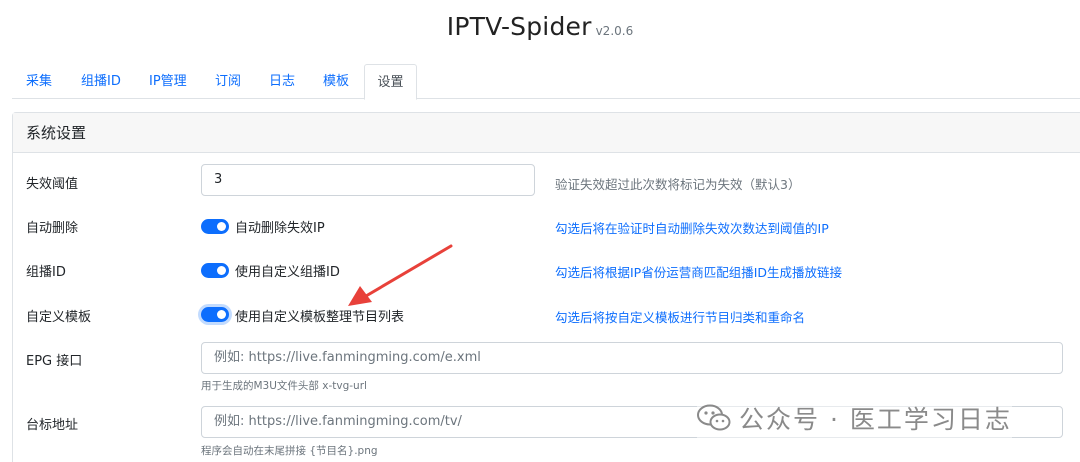 This screenshot has height=462, width=1080. What do you see at coordinates (875, 419) in the screenshot?
I see `watermark-text: 公众号 · 医工学习日志` at bounding box center [875, 419].